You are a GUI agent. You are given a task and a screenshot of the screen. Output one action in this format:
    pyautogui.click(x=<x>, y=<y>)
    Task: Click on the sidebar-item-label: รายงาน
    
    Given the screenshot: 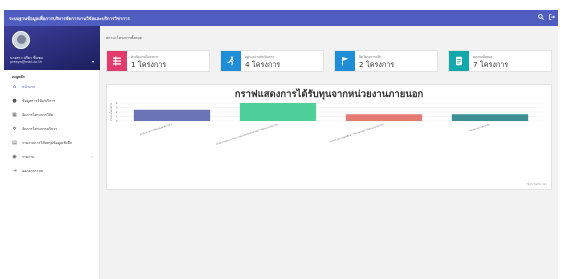 What is the action you would take?
    pyautogui.click(x=28, y=157)
    